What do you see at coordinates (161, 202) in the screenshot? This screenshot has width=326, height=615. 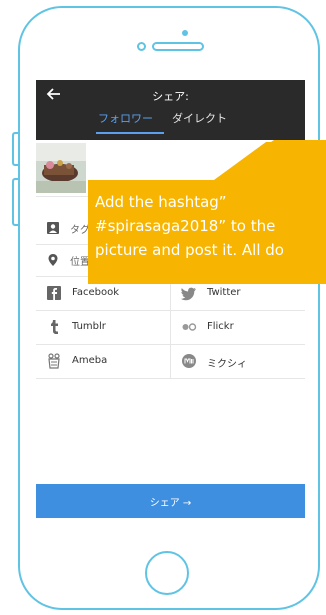 I see `callout-line-1: Add the hashtag”` at bounding box center [161, 202].